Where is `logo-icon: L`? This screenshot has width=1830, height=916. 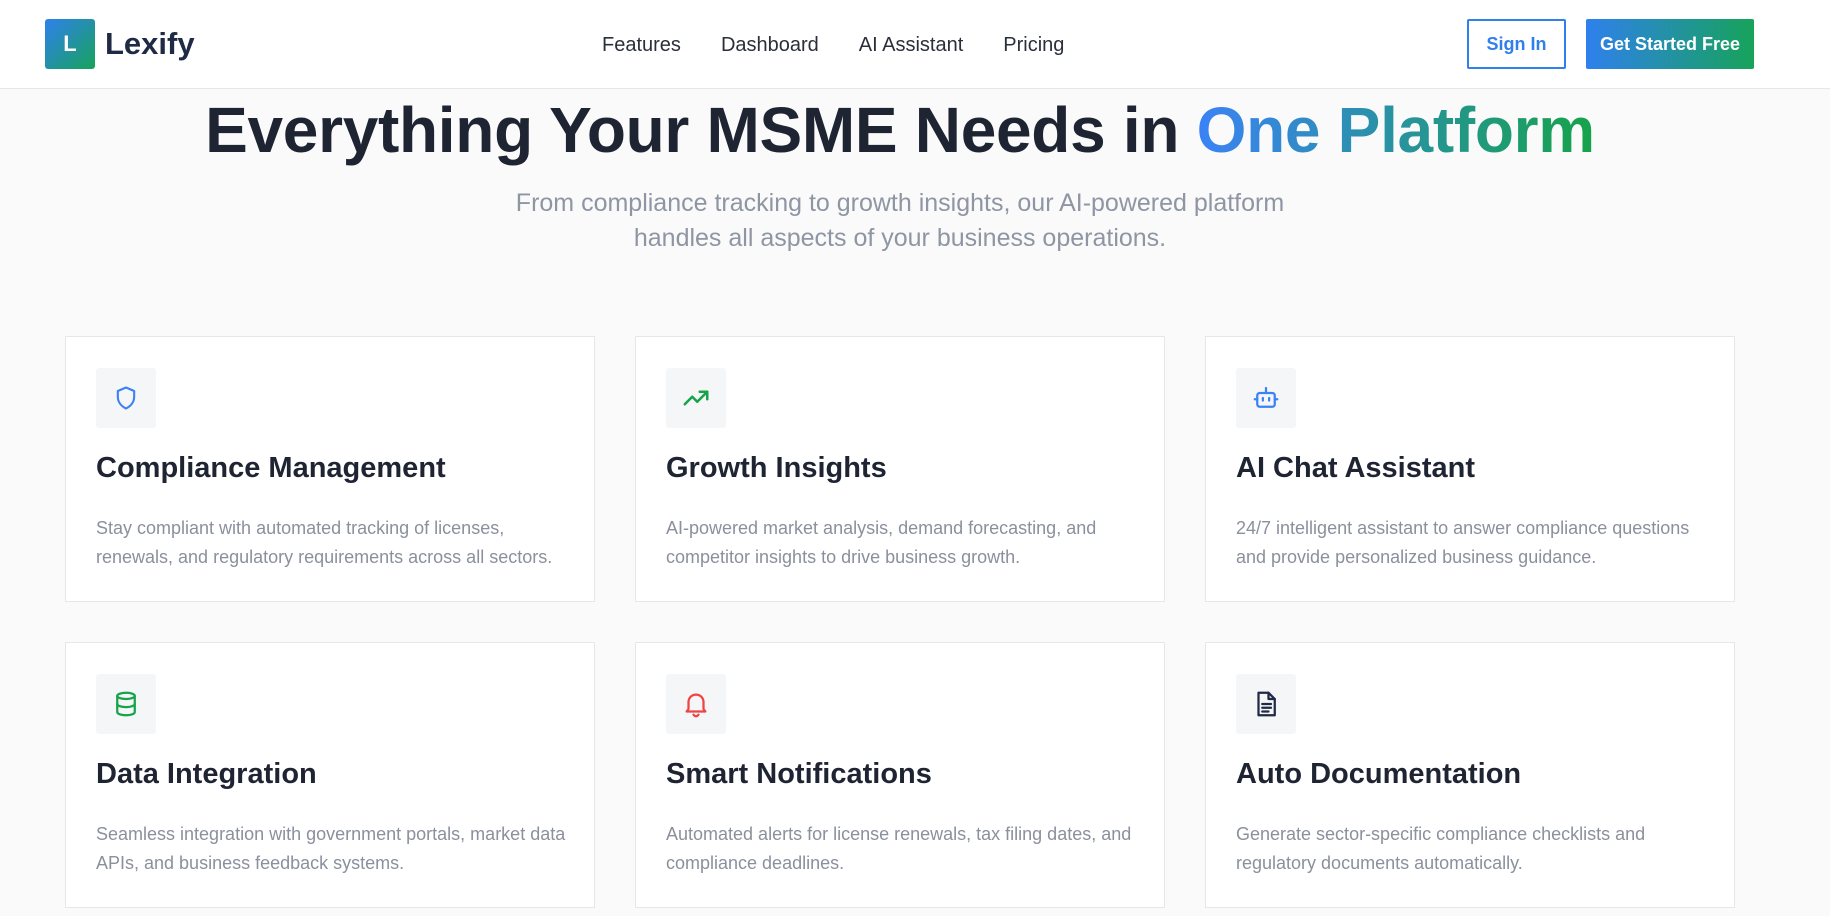
logo-icon: L is located at coordinates (70, 44).